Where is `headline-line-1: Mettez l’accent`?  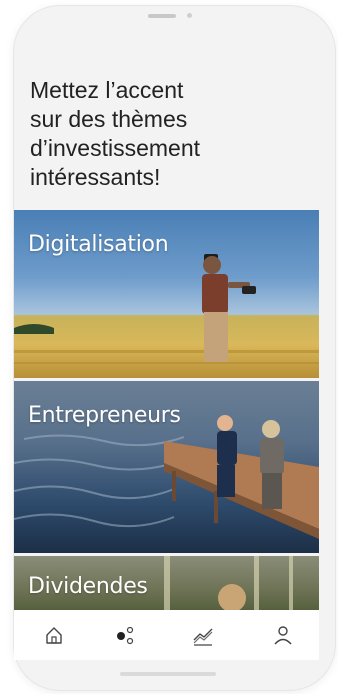
headline-line-1: Mettez l’accent is located at coordinates (107, 90).